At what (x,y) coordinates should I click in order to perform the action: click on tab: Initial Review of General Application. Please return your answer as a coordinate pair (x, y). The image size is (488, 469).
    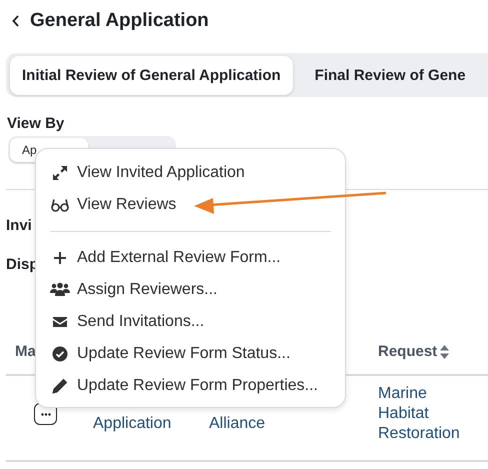
    Looking at the image, I should click on (151, 75).